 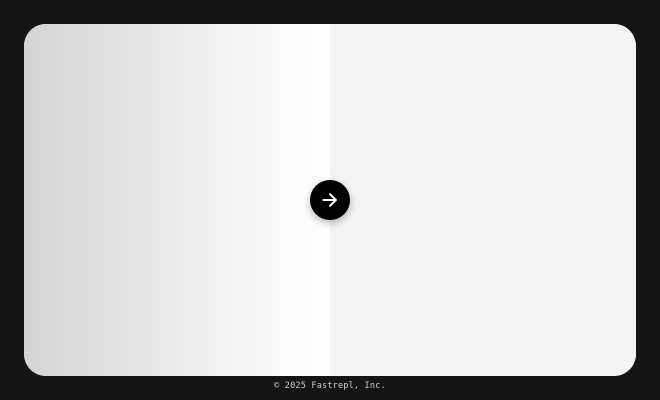 I want to click on next-button, so click(x=330, y=200).